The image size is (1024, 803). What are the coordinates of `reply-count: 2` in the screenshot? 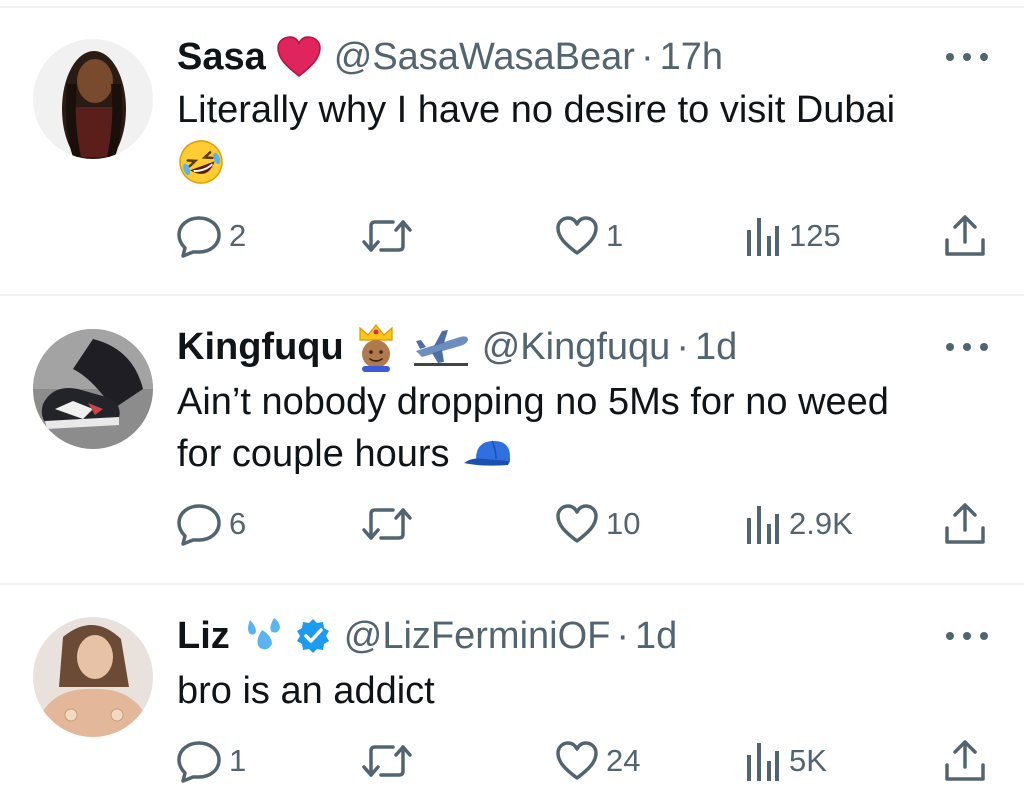 It's located at (238, 235).